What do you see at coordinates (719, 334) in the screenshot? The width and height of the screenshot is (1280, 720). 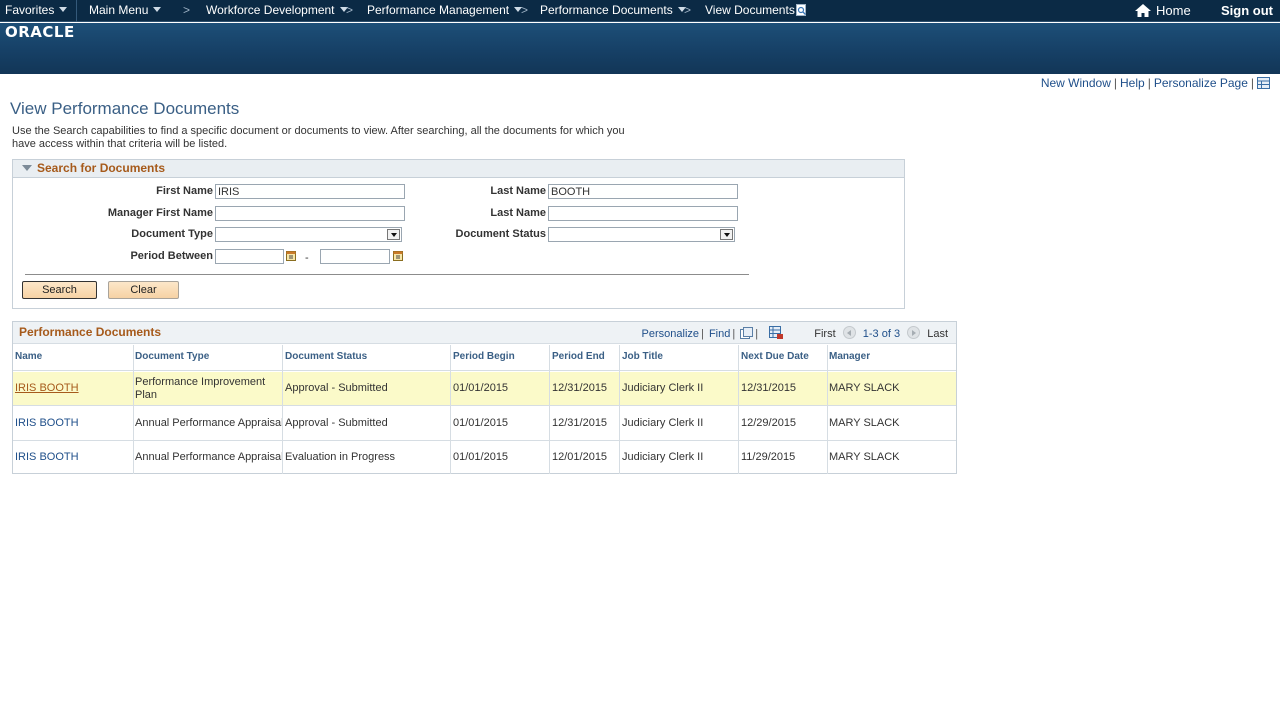 I see `find-link: Find` at bounding box center [719, 334].